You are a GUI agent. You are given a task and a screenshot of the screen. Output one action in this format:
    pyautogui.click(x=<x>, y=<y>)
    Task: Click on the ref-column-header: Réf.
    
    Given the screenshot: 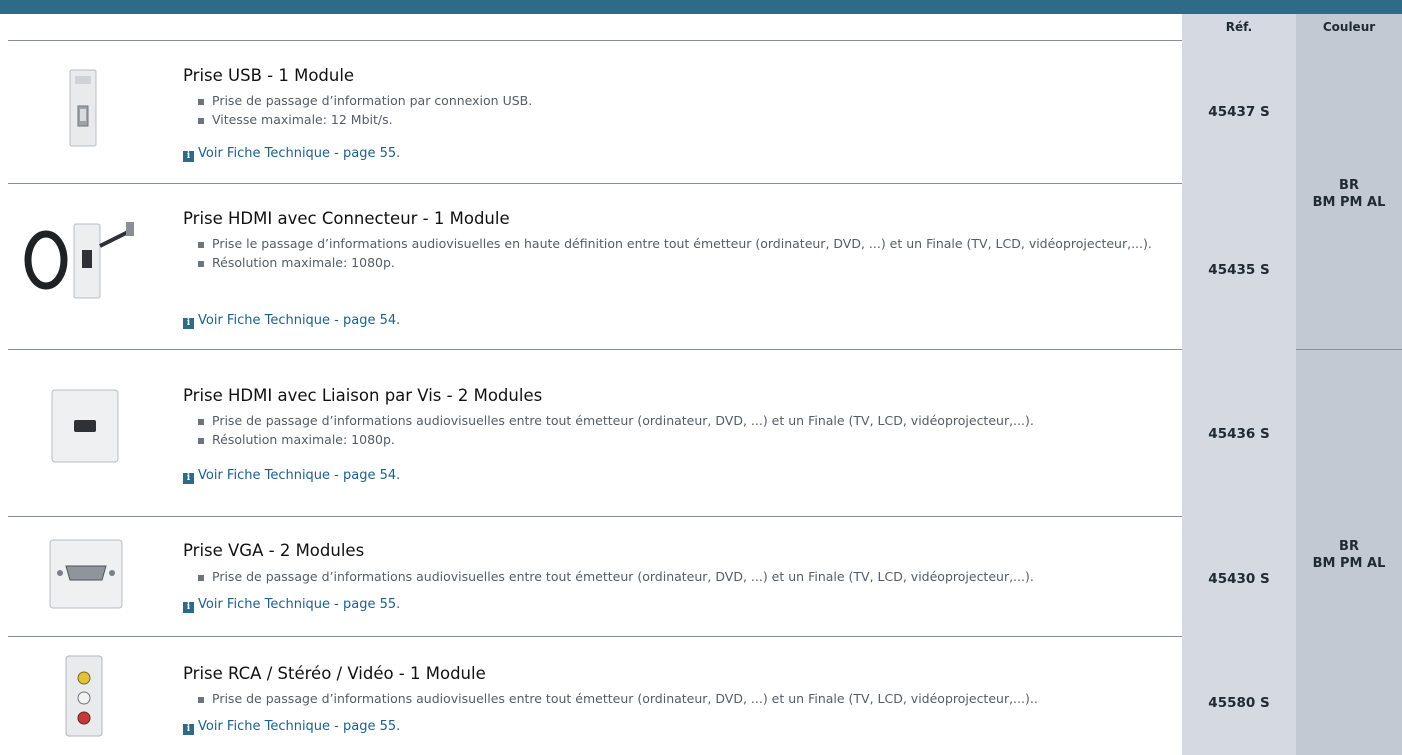 What is the action you would take?
    pyautogui.click(x=1239, y=27)
    